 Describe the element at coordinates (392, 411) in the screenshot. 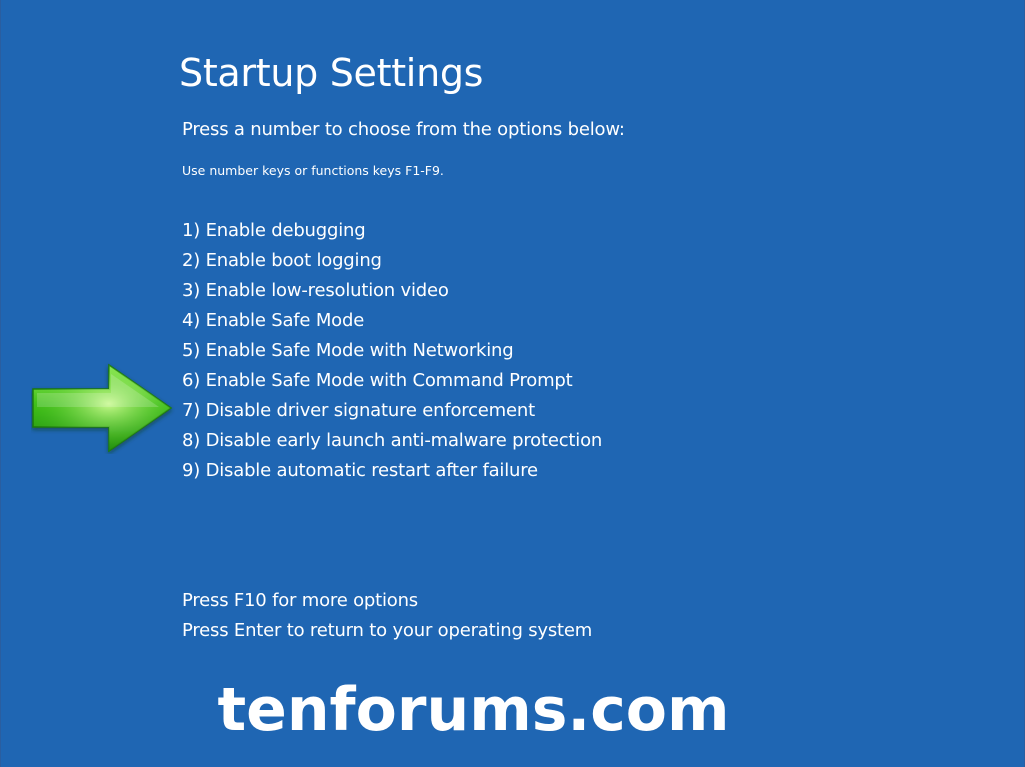

I see `option-disable-driver-signature-enforcement: 7) Disable driver signature enforcement` at that location.